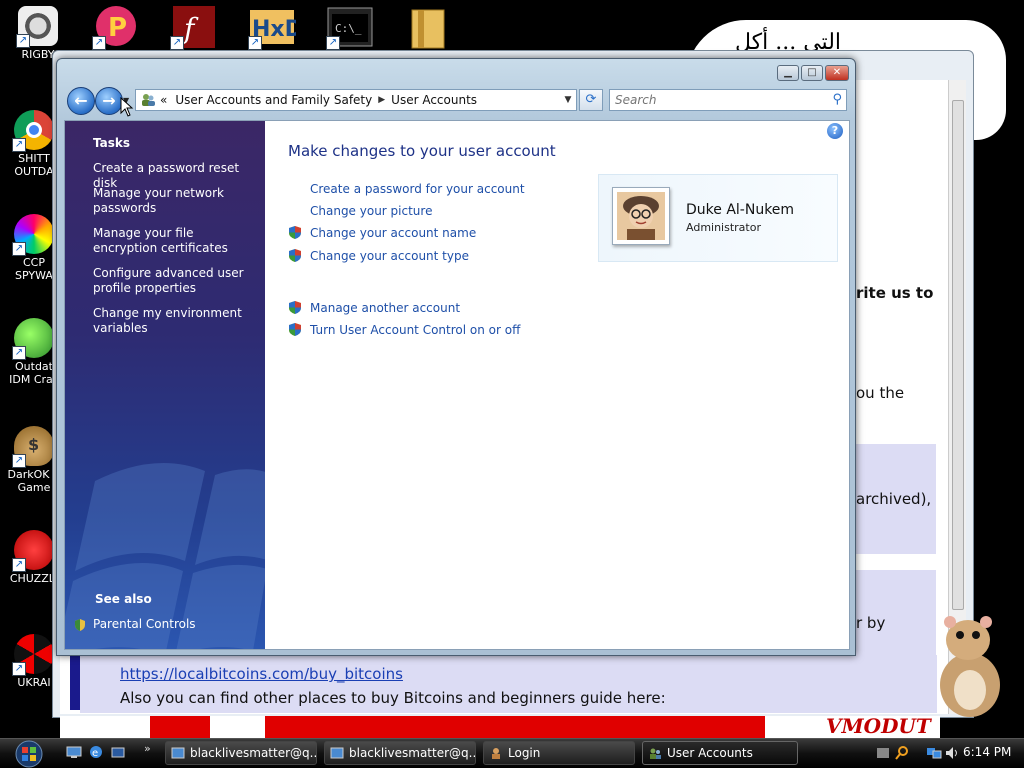  What do you see at coordinates (148, 100) in the screenshot?
I see `user-accounts-folder-icon` at bounding box center [148, 100].